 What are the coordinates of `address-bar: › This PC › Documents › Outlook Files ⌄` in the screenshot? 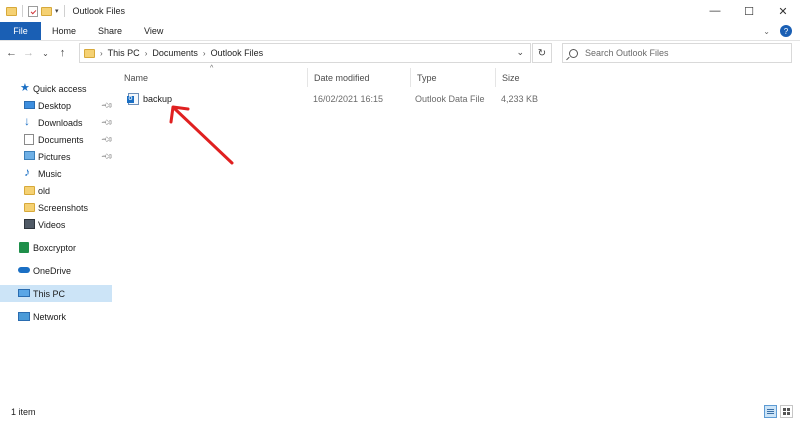 It's located at (305, 53).